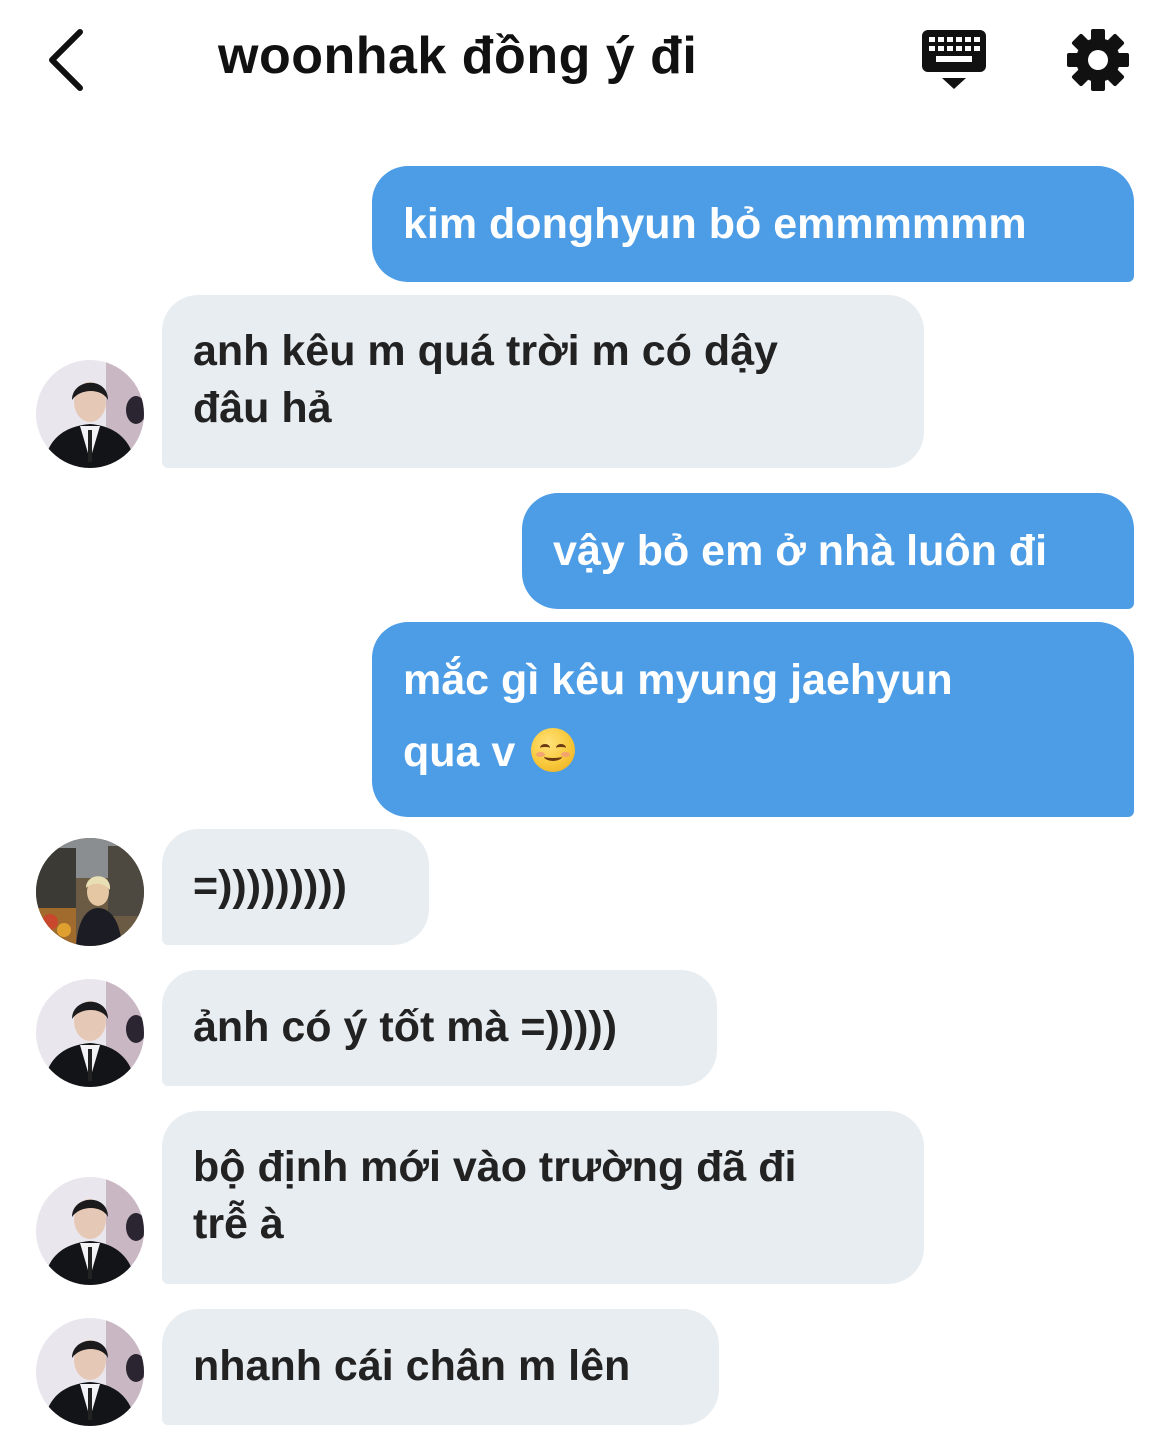 The image size is (1170, 1439). I want to click on keyboard-button, so click(954, 59).